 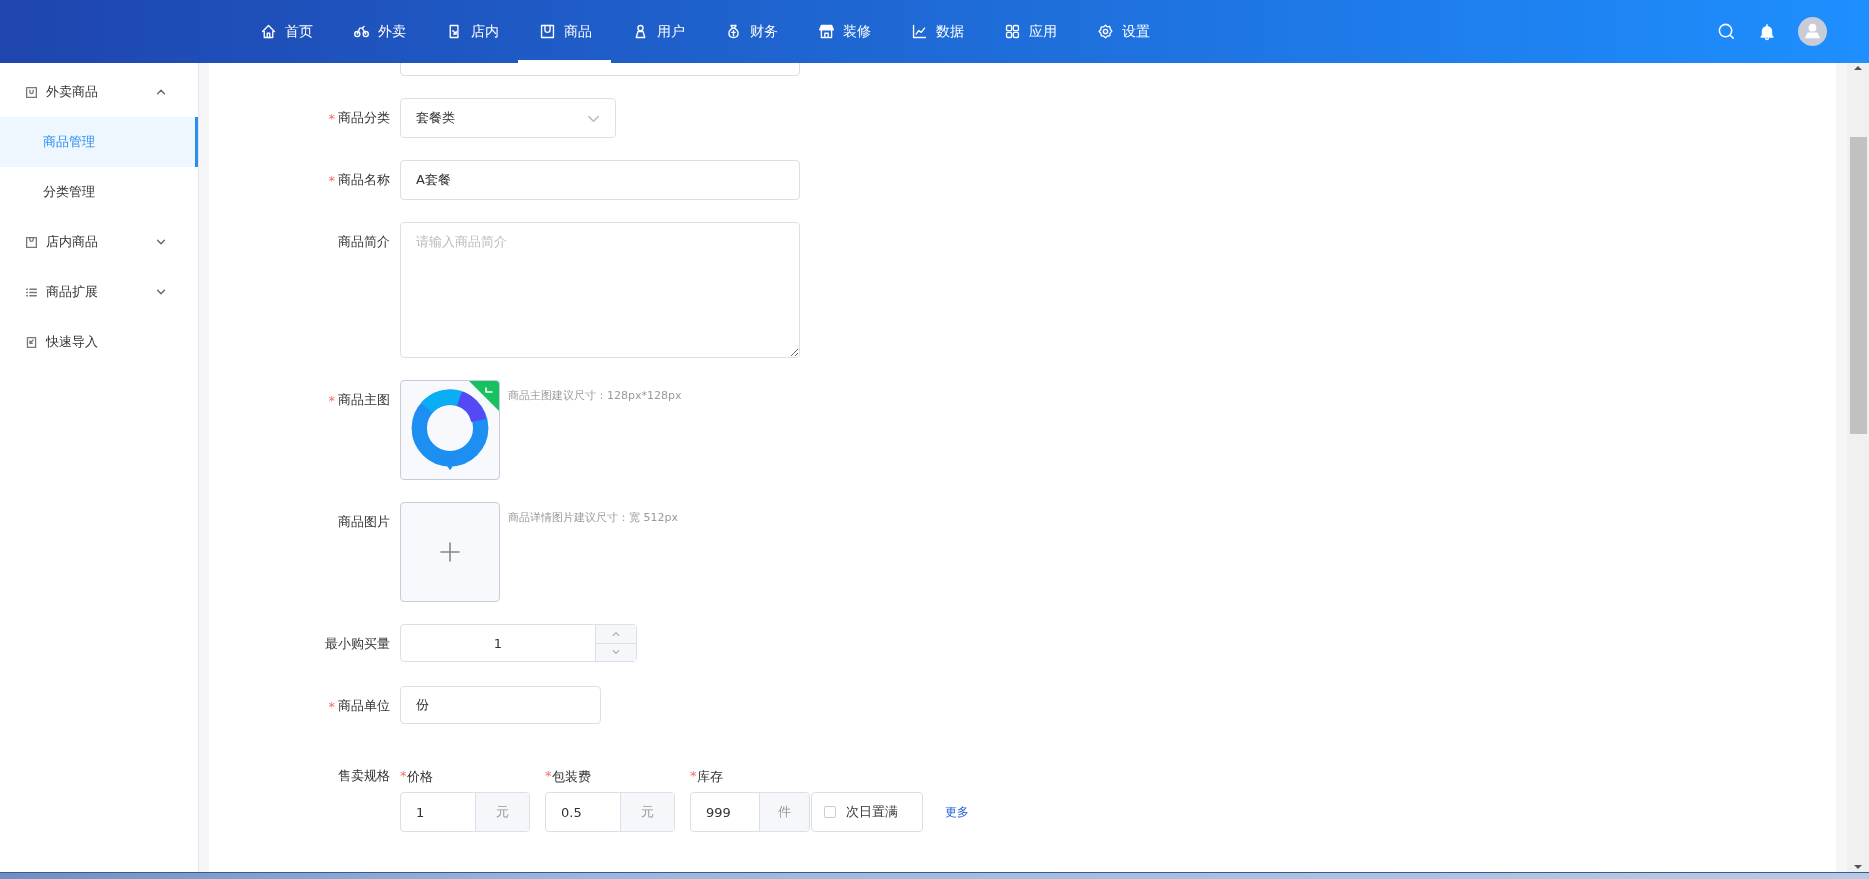 What do you see at coordinates (357, 644) in the screenshot?
I see `field-label: 最小购买量` at bounding box center [357, 644].